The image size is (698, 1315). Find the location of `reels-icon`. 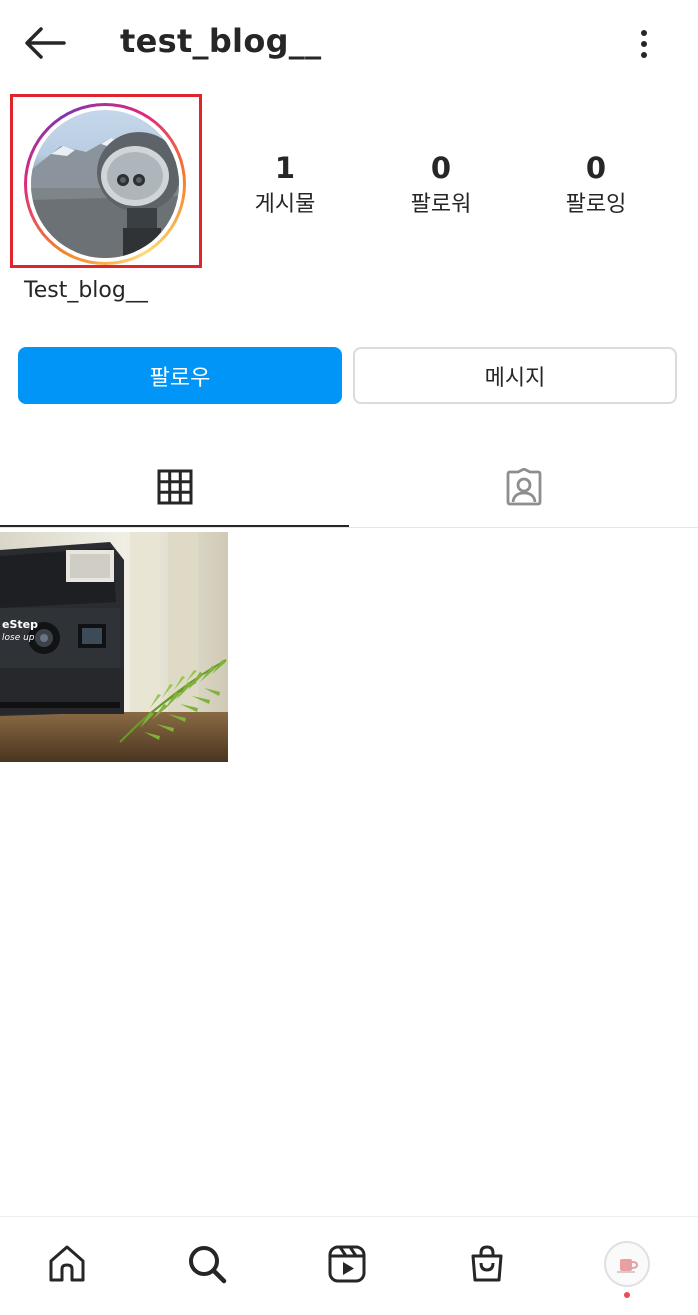

reels-icon is located at coordinates (347, 1264).